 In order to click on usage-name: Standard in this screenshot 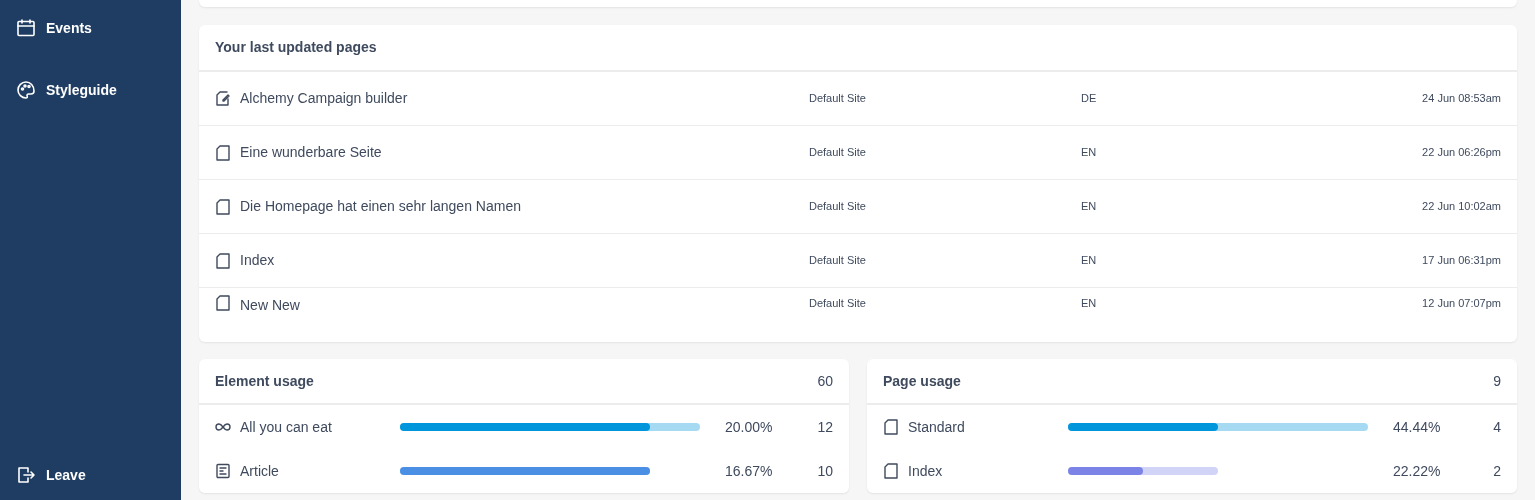, I will do `click(937, 427)`.